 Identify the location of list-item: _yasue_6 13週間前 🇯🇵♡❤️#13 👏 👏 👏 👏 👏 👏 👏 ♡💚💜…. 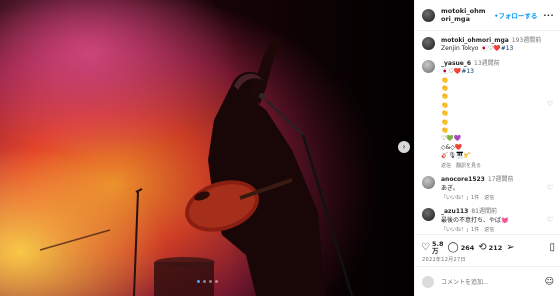
(487, 114).